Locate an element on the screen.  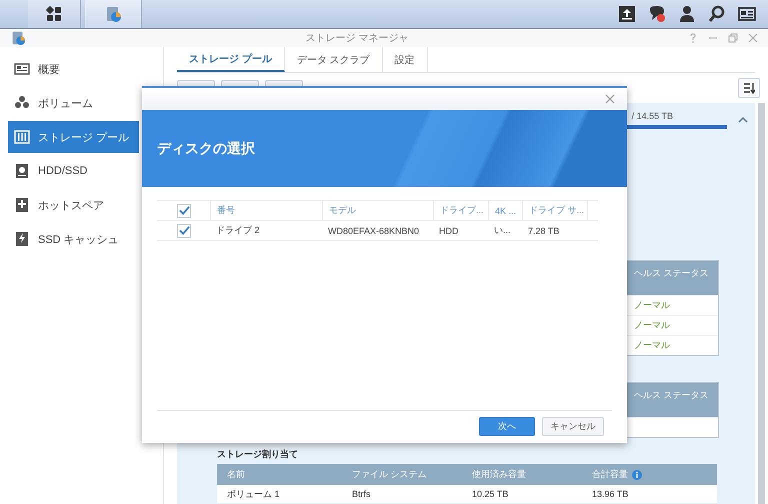
help-icon is located at coordinates (693, 38).